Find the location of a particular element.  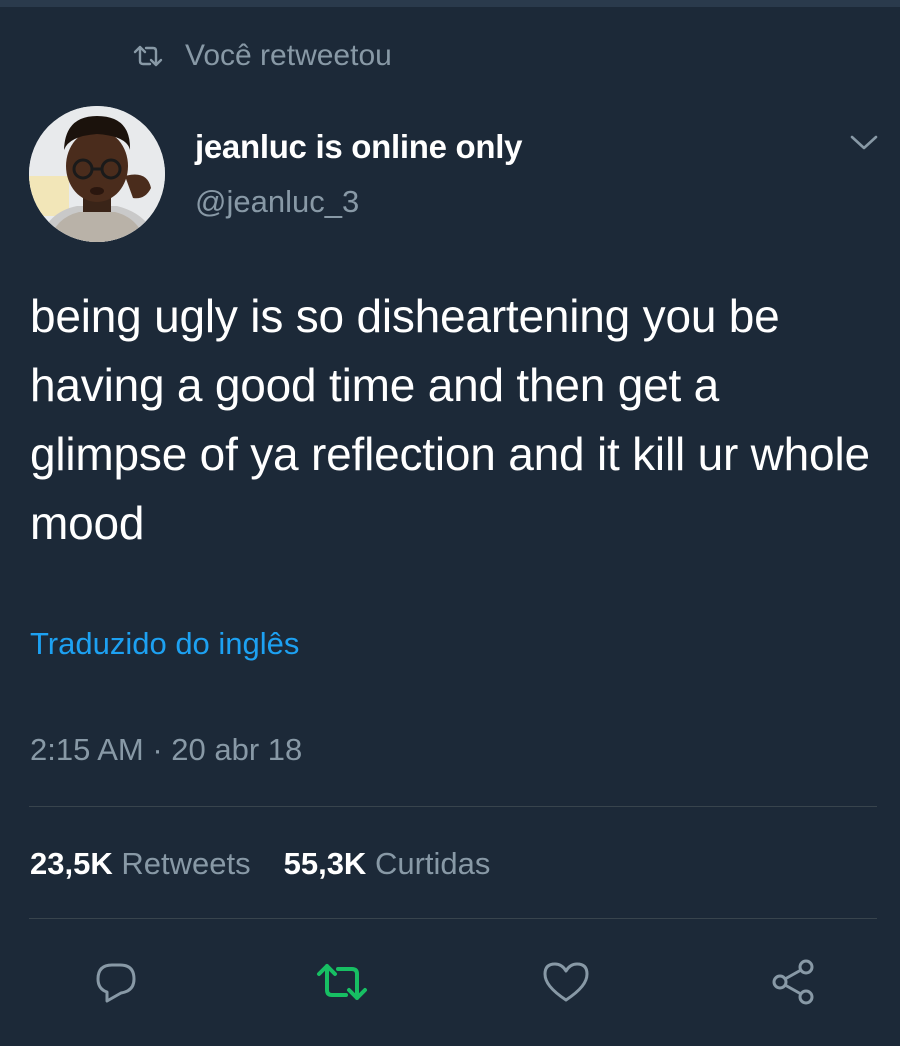

avatar is located at coordinates (97, 174).